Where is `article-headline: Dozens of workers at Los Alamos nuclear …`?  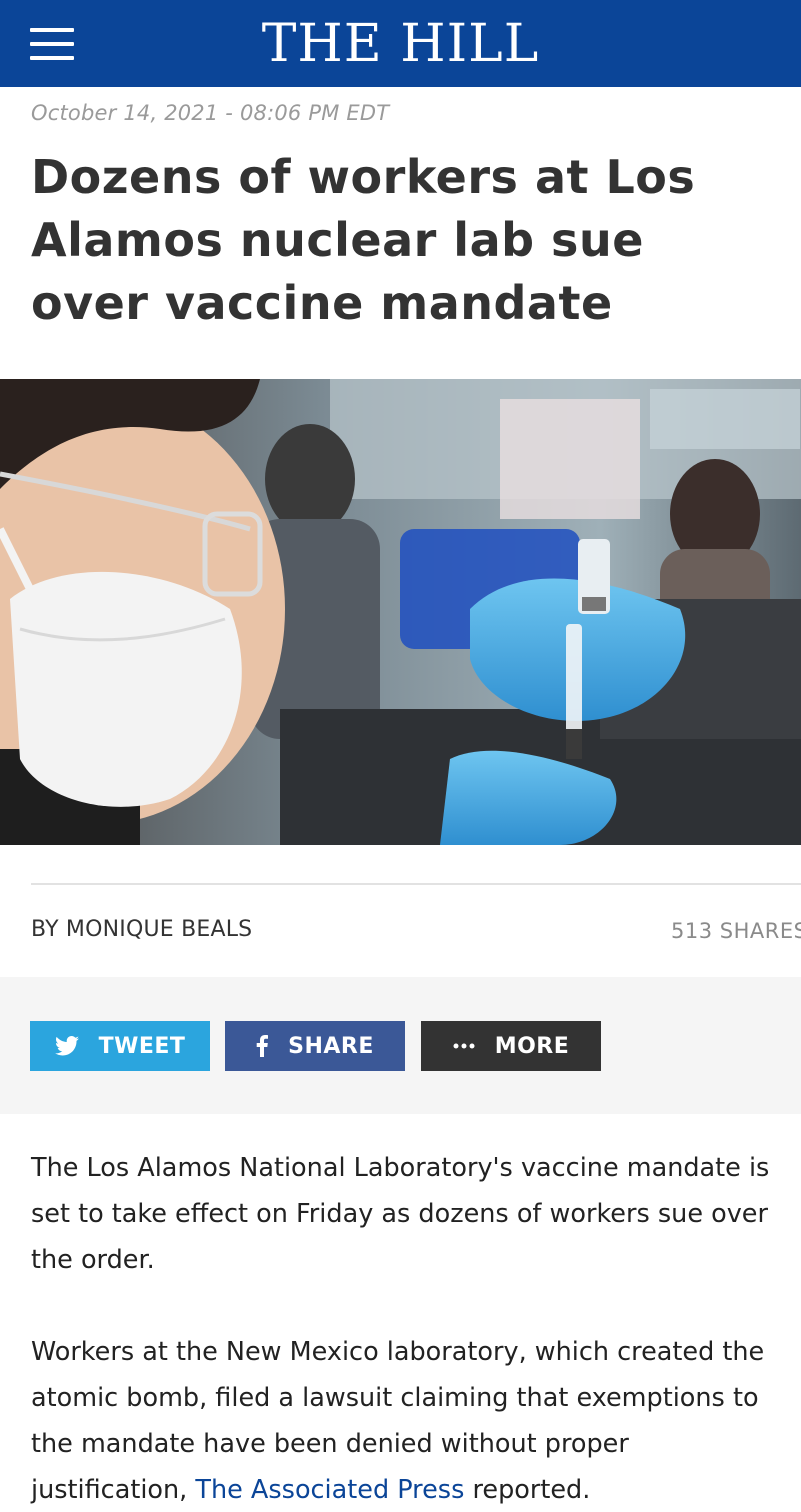
article-headline: Dozens of workers at Los Alamos nuclear … is located at coordinates (363, 240).